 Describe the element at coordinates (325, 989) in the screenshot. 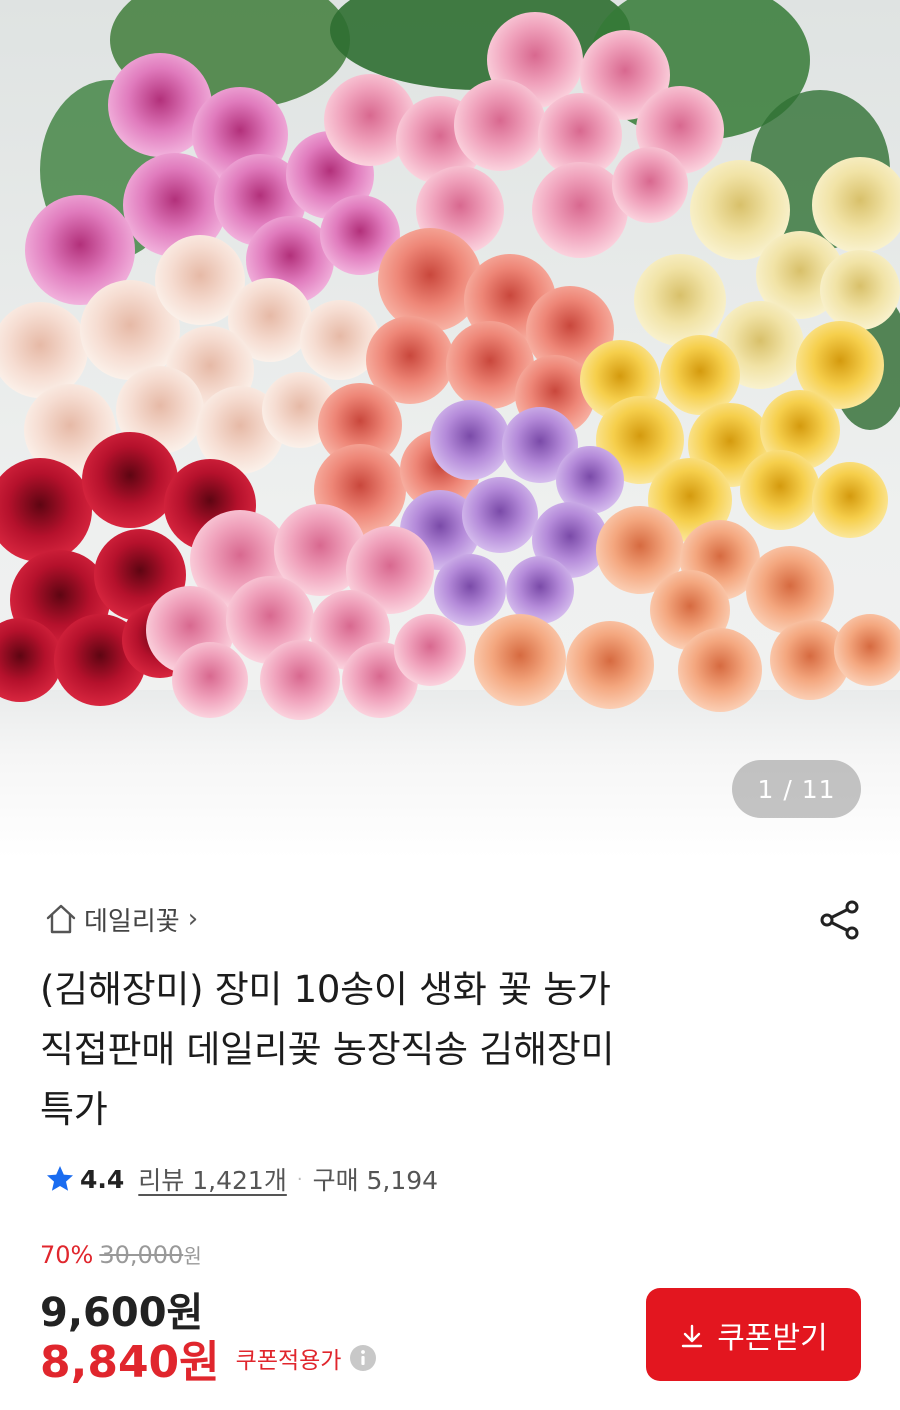

I see `product-title-line: (김해장미) 장미 10송이 생화 꽃 농가` at that location.